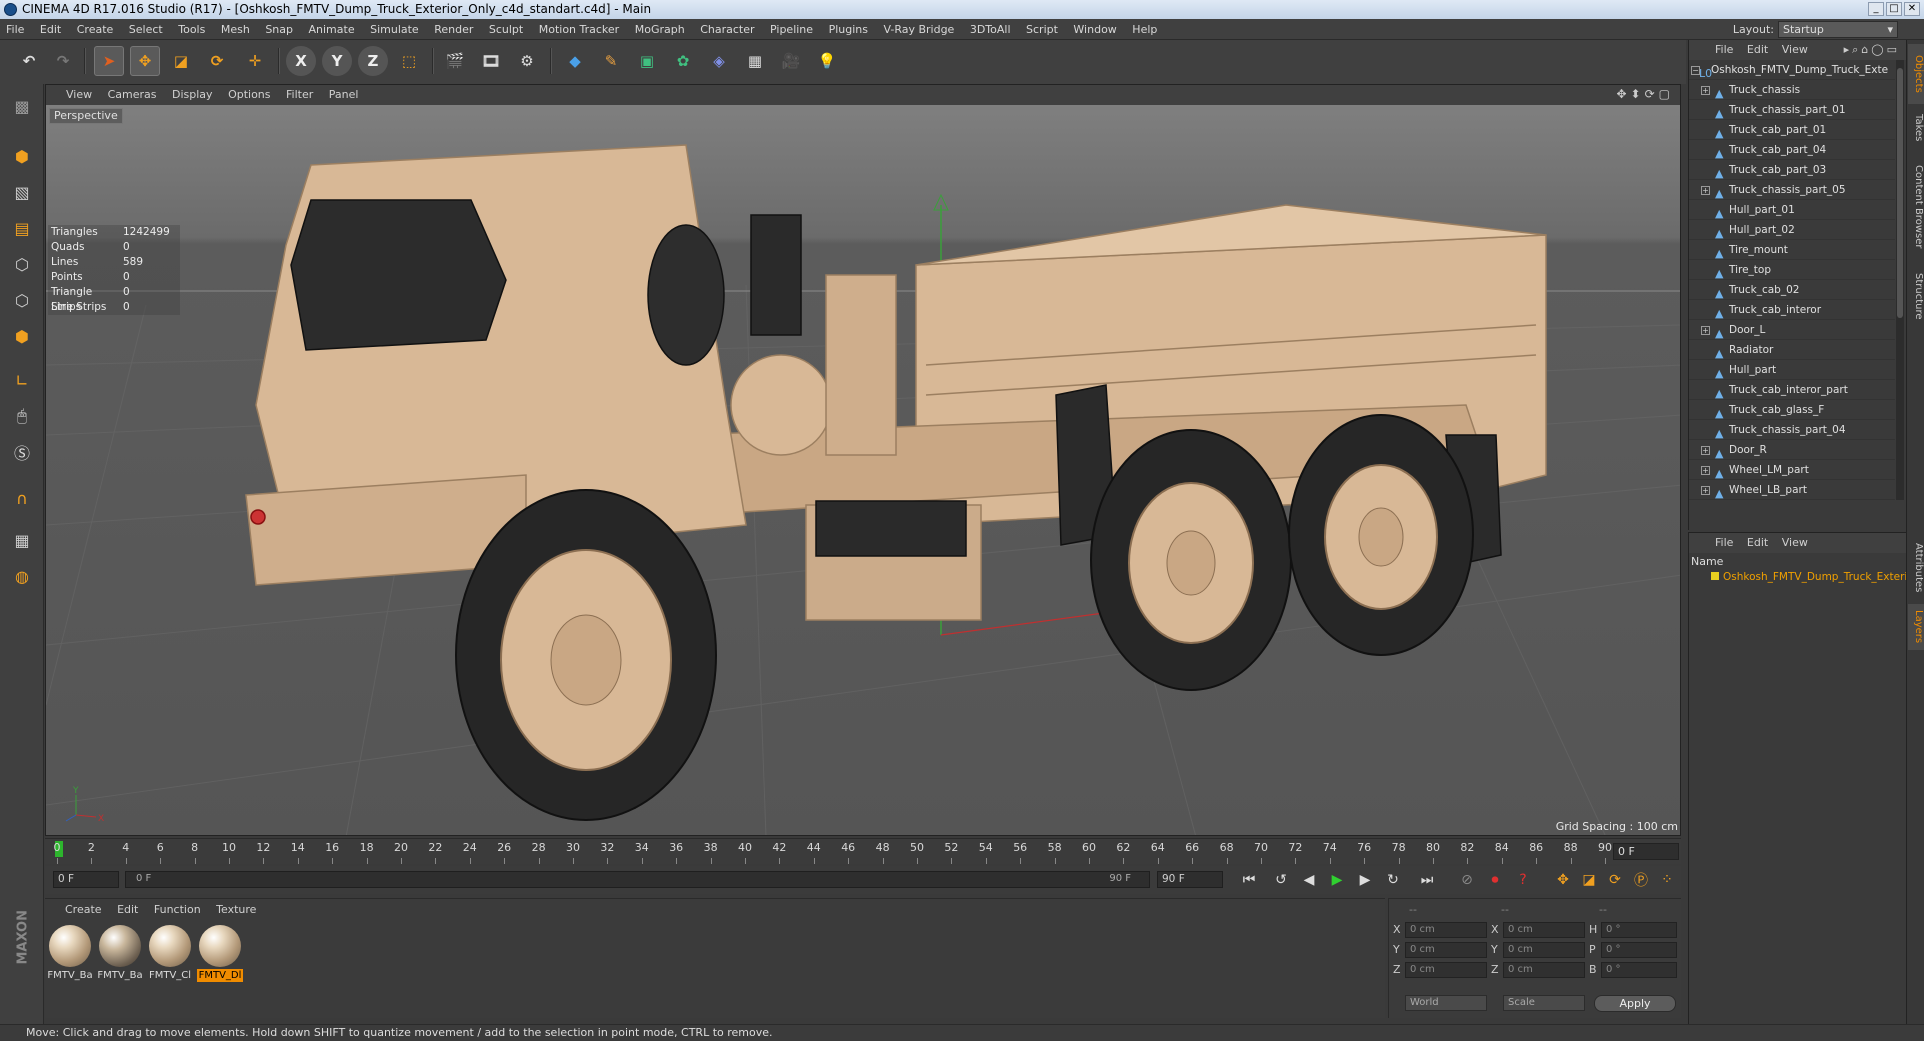 This screenshot has height=1041, width=1924. I want to click on object-tree-item: + ▲ Door_R, so click(1792, 450).